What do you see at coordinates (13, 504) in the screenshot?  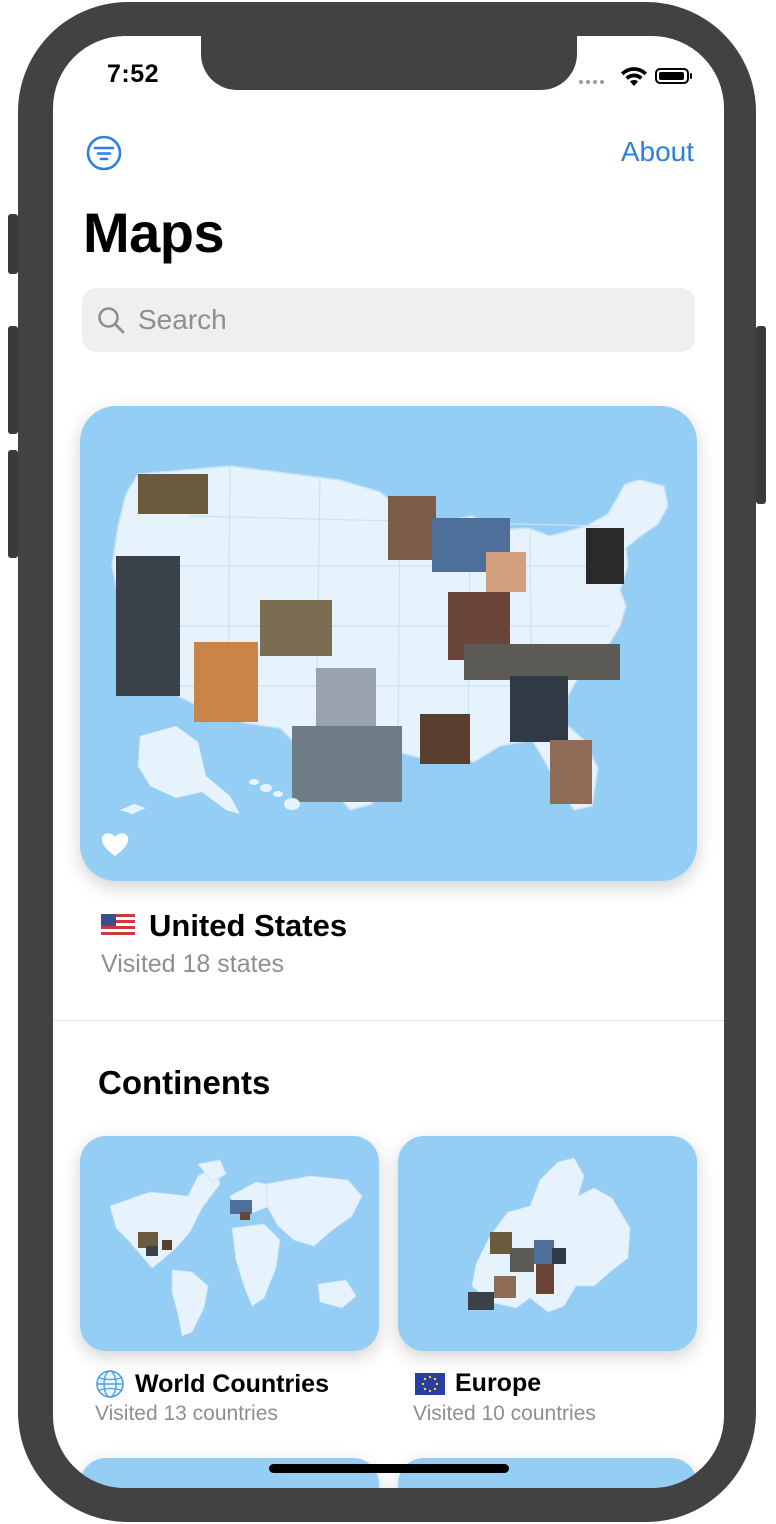 I see `volume-down-button` at bounding box center [13, 504].